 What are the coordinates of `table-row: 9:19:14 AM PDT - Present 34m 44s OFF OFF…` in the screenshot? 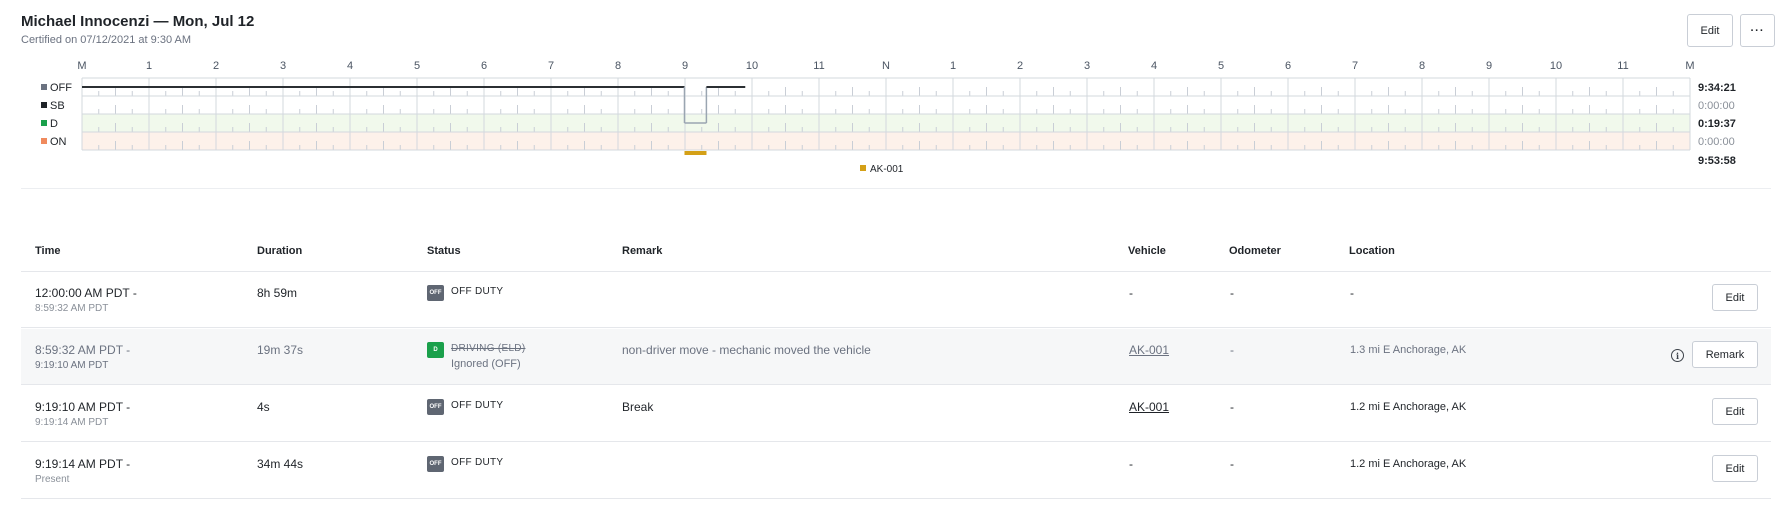 It's located at (896, 471).